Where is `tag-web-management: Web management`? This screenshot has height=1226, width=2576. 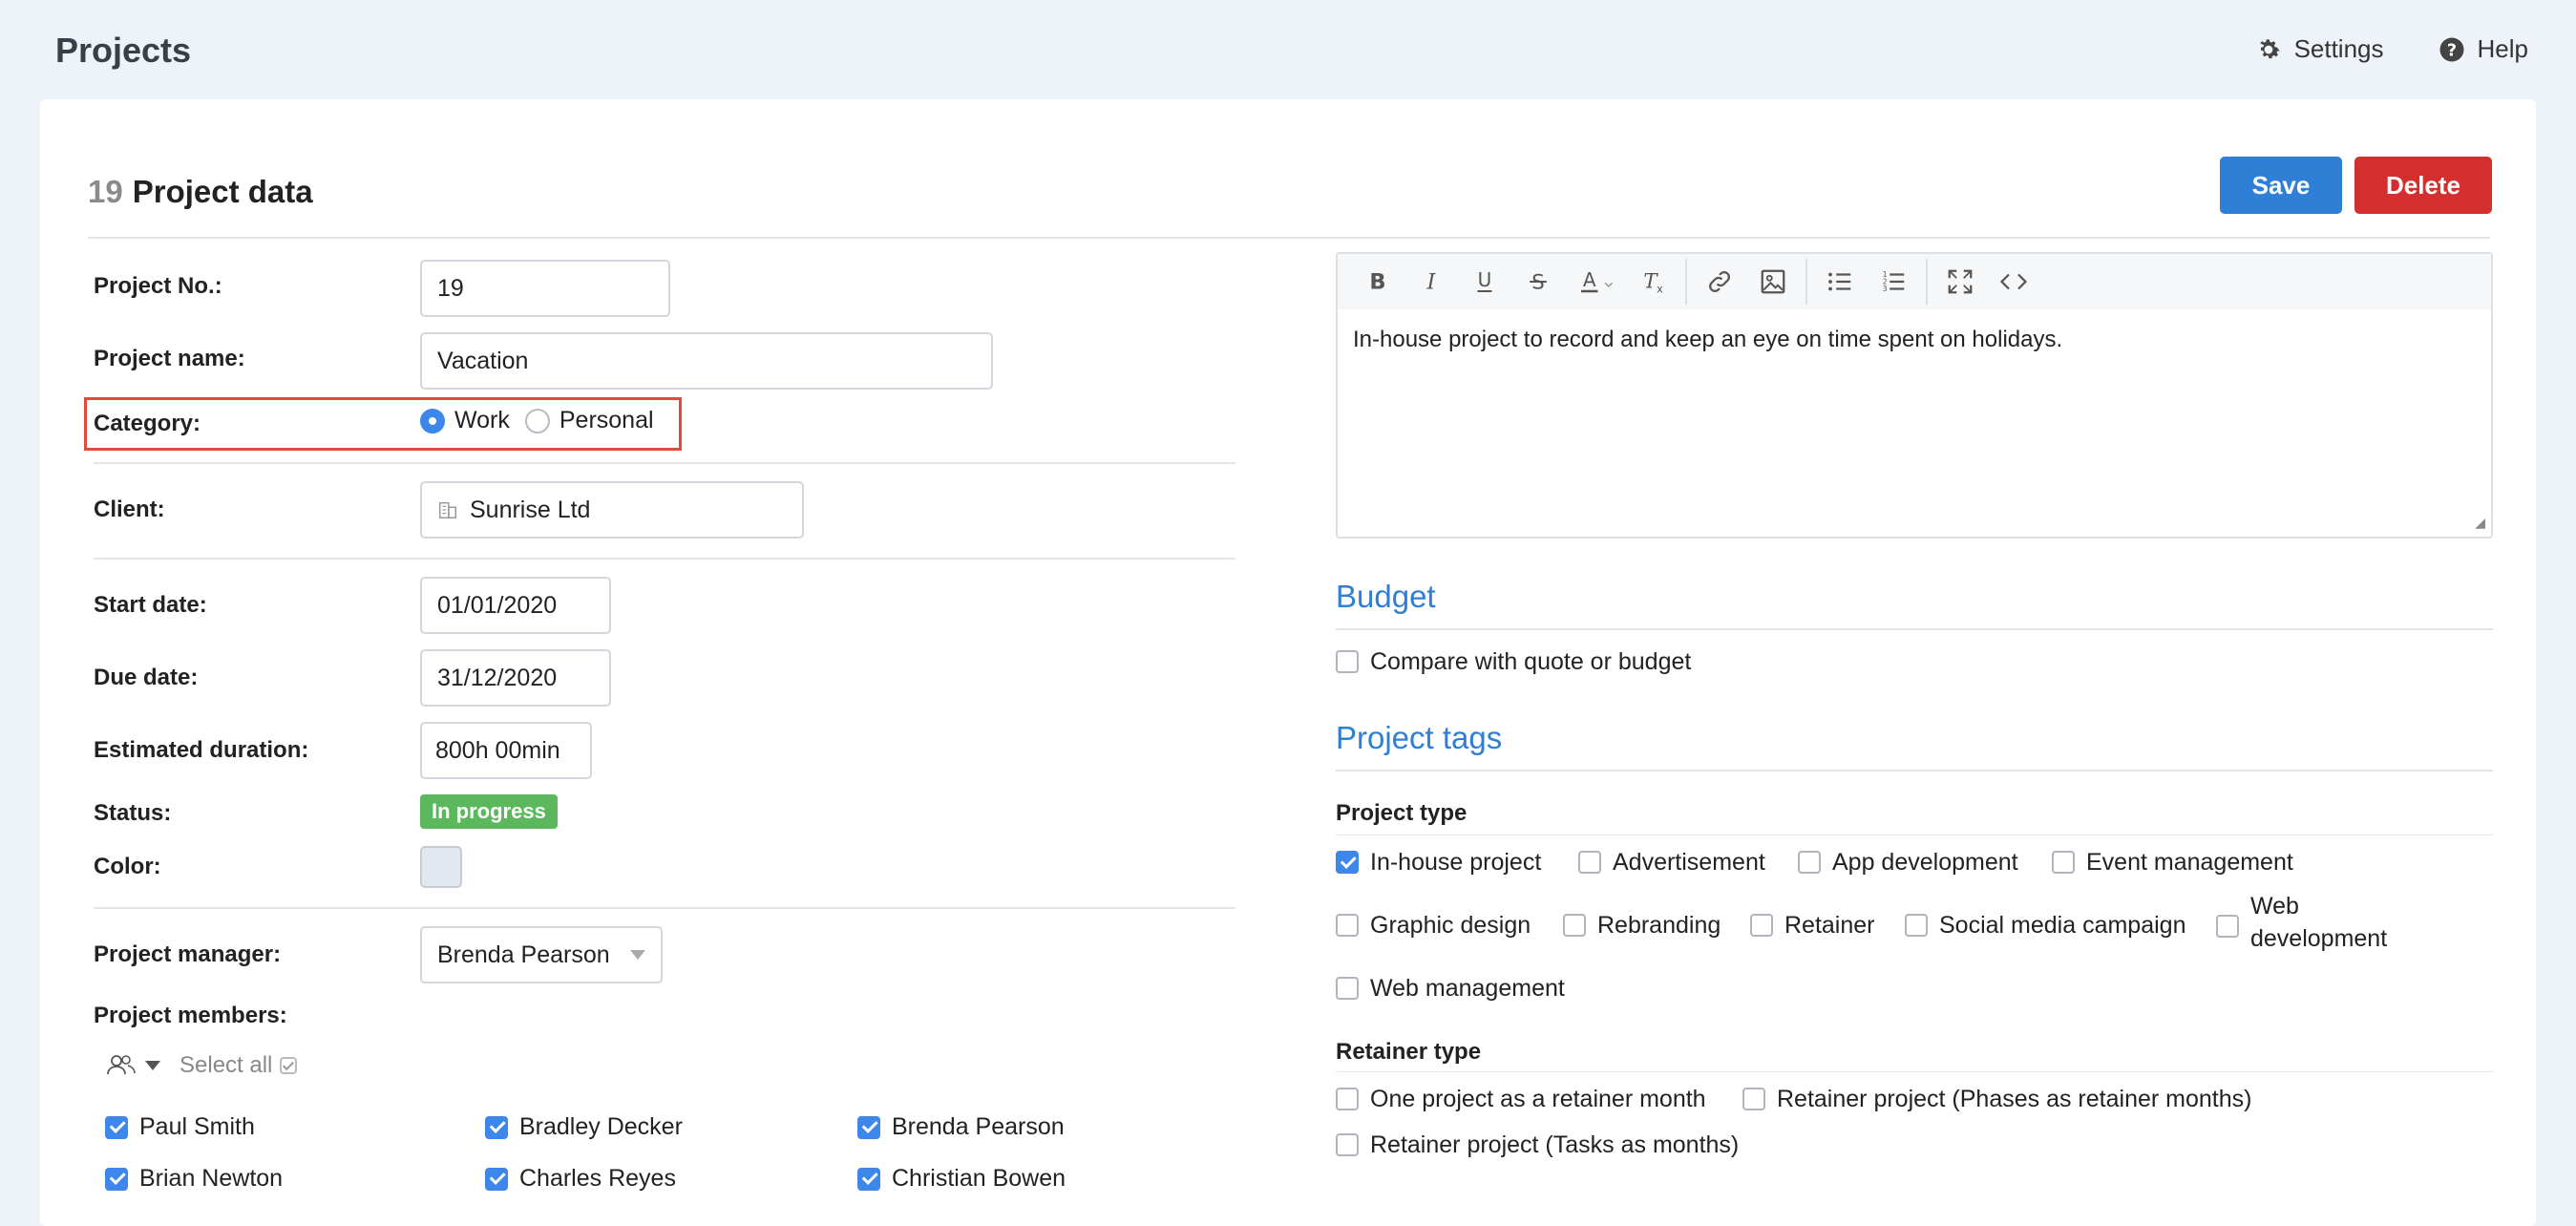 tag-web-management: Web management is located at coordinates (1450, 988).